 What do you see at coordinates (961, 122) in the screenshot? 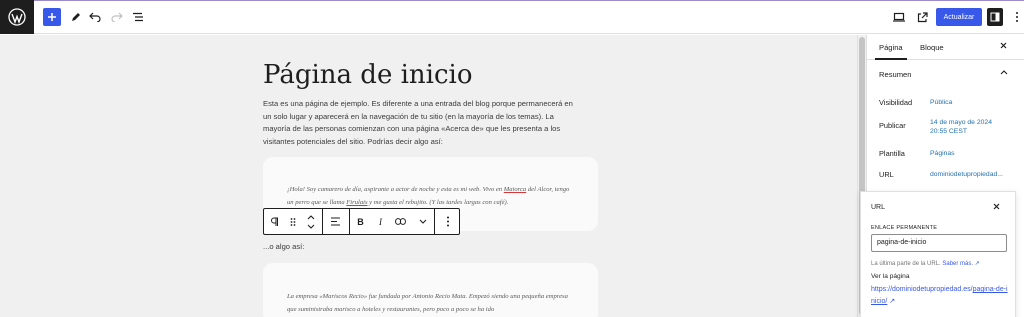
I see `publish-date: 14 de mayo de 2024` at bounding box center [961, 122].